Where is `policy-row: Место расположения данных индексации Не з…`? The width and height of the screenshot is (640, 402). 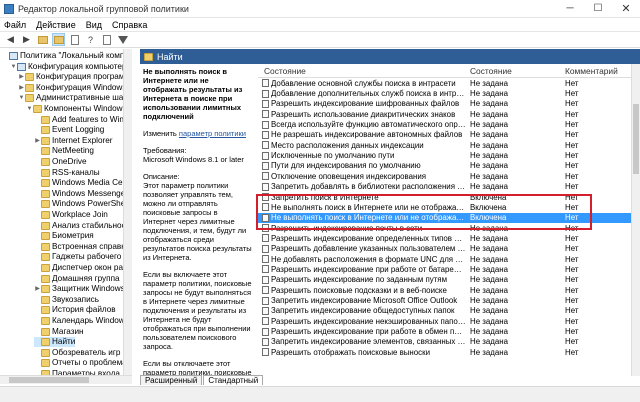
policy-row: Место расположения данных индексации Не з… is located at coordinates (445, 145).